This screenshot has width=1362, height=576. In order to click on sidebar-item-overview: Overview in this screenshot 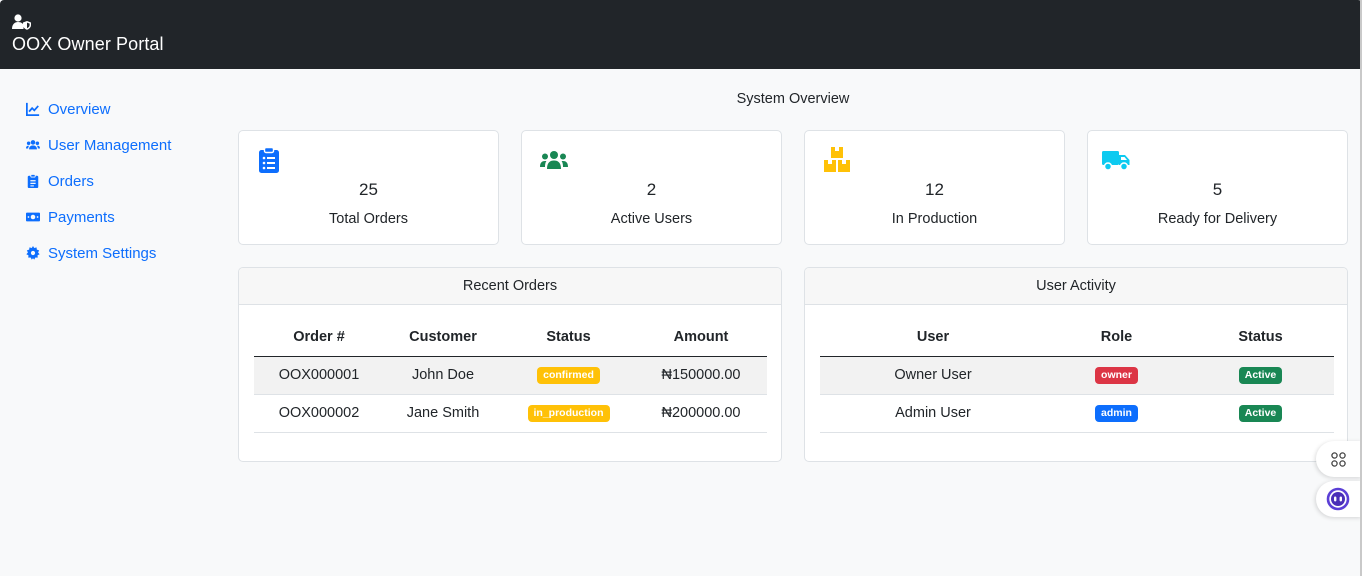, I will do `click(68, 109)`.